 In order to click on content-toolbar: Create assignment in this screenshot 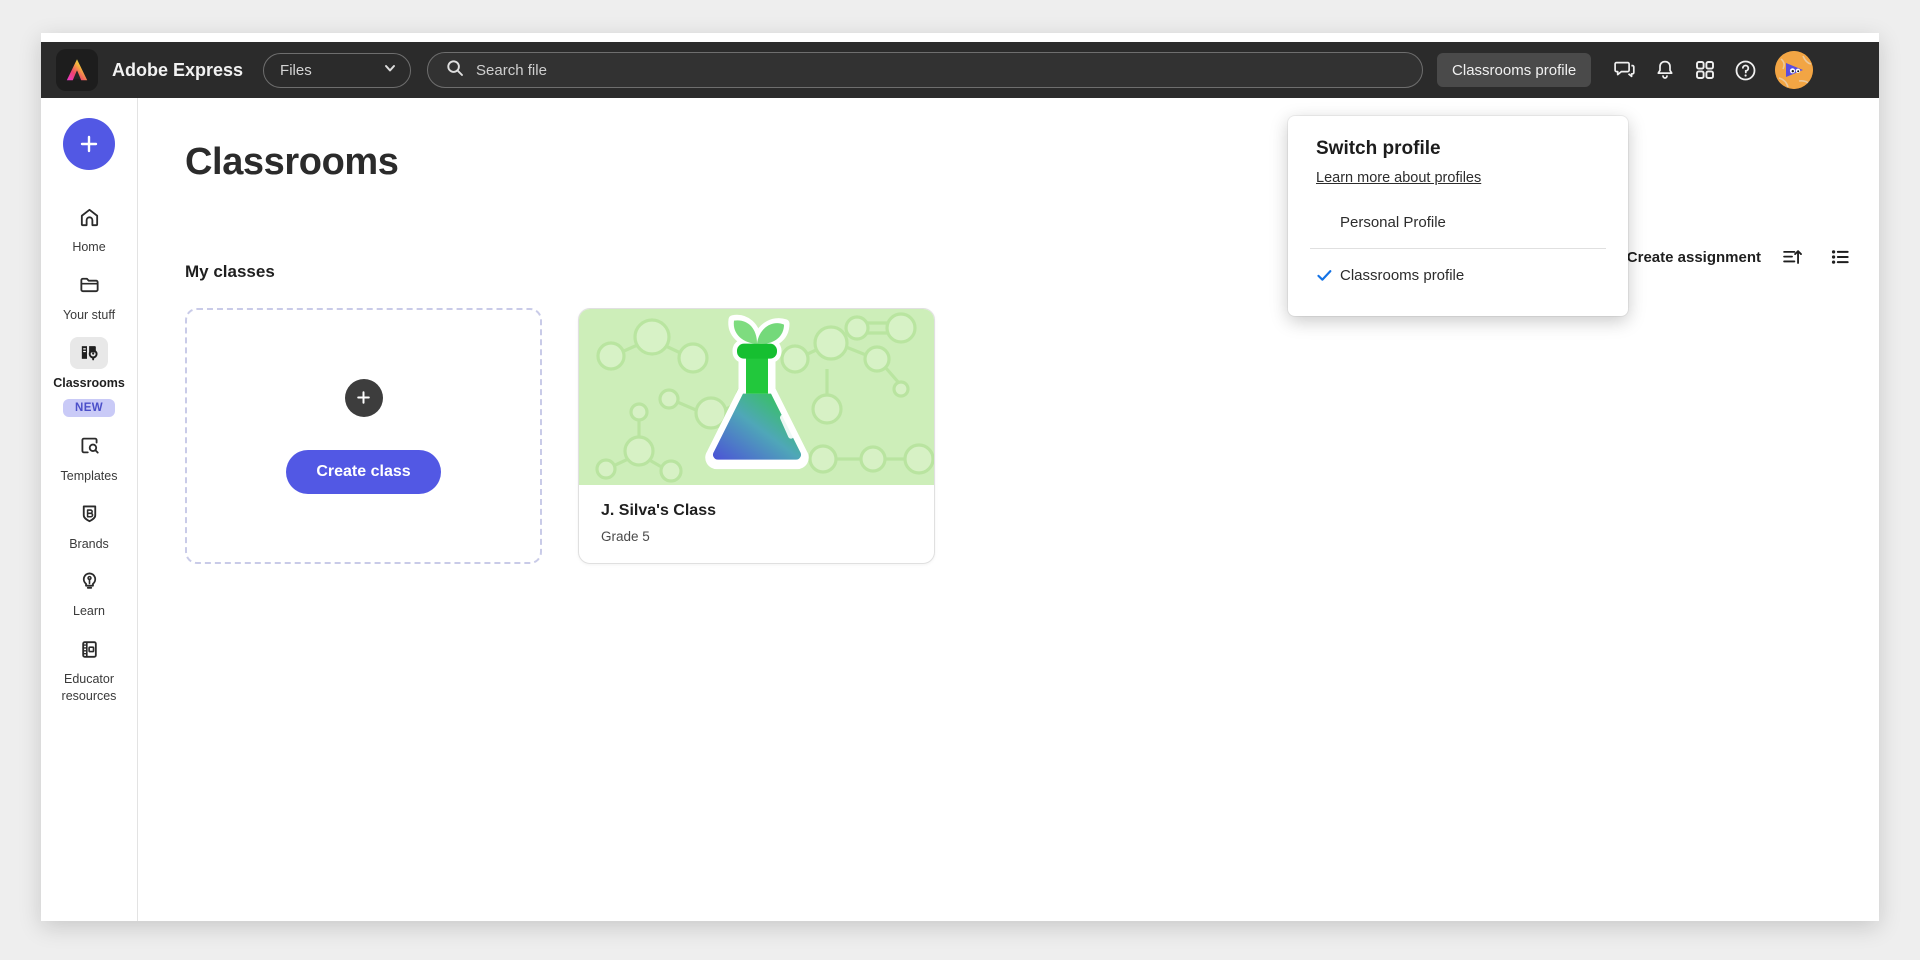, I will do `click(1742, 257)`.